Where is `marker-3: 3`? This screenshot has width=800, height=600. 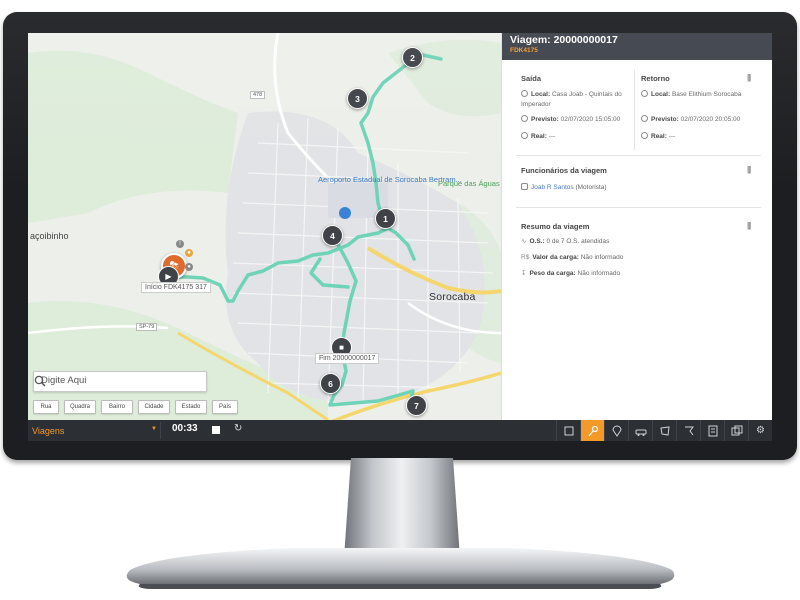 marker-3: 3 is located at coordinates (357, 98).